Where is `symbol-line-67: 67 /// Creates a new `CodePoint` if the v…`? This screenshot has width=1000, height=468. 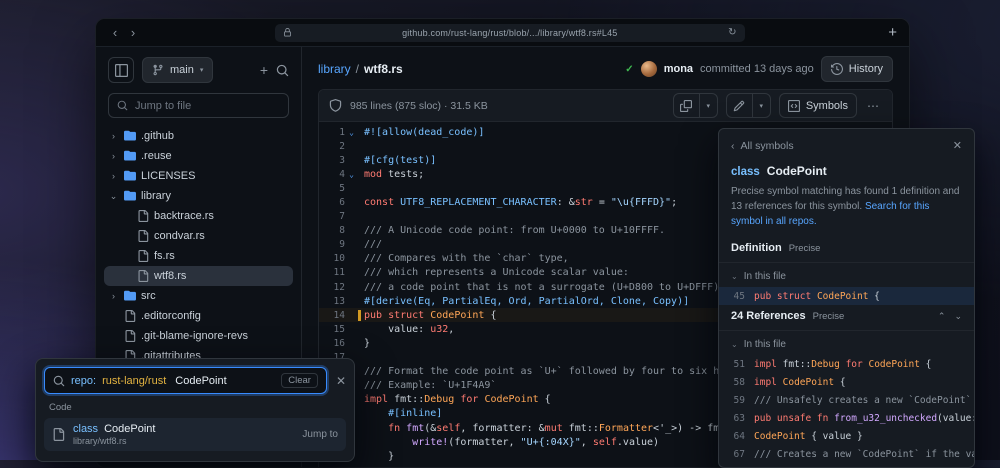
symbol-line-67: 67 /// Creates a new `CodePoint` if the v… is located at coordinates (846, 454).